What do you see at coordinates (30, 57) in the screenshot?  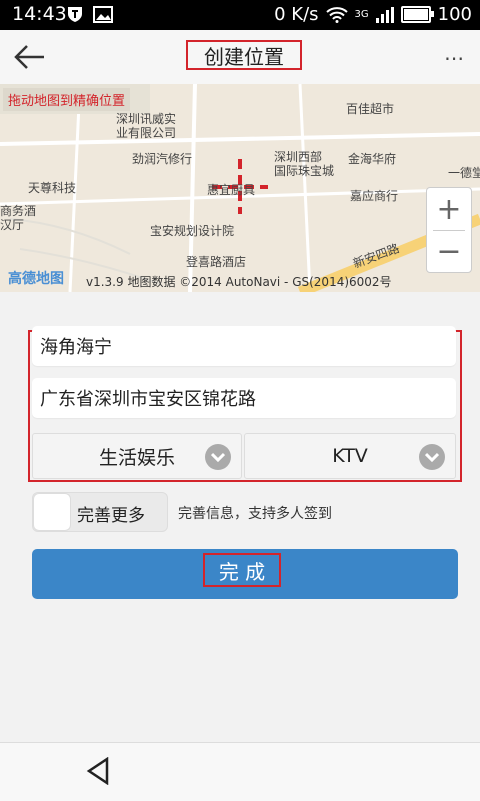 I see `back-arrow-icon` at bounding box center [30, 57].